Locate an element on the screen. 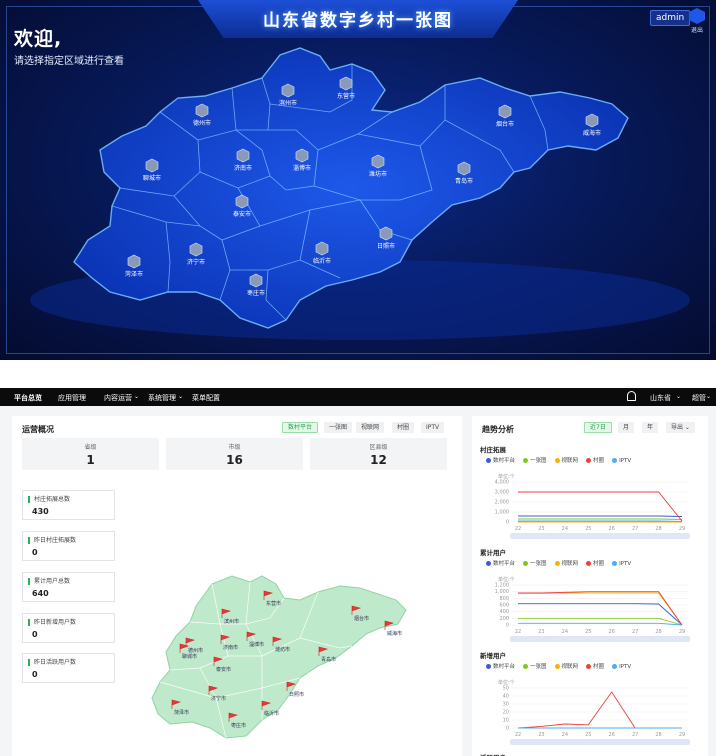 The height and width of the screenshot is (756, 716). y-tick-label: 400 is located at coordinates (504, 612).